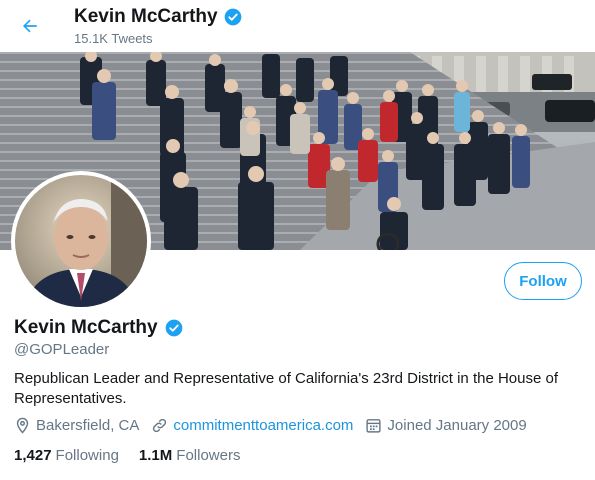  I want to click on following-link: 1,427 Following, so click(66, 455).